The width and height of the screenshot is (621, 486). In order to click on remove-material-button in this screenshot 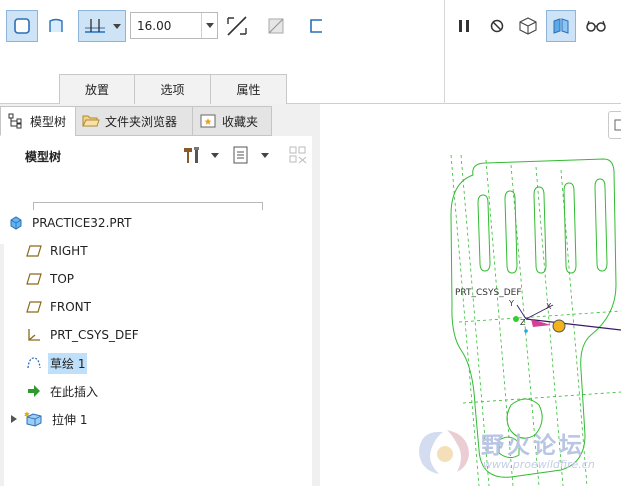, I will do `click(276, 26)`.